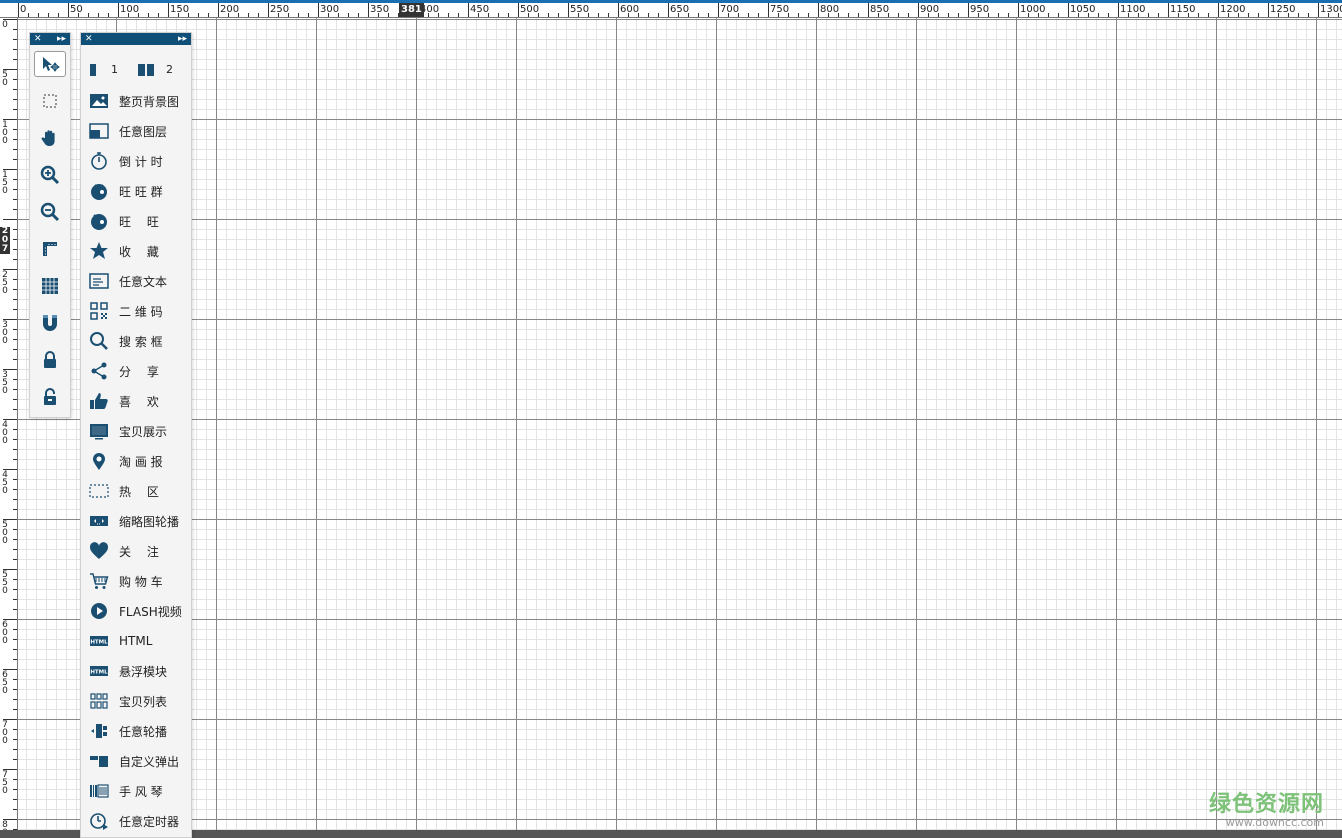  Describe the element at coordinates (5, 483) in the screenshot. I see `ruler-label: 450` at that location.